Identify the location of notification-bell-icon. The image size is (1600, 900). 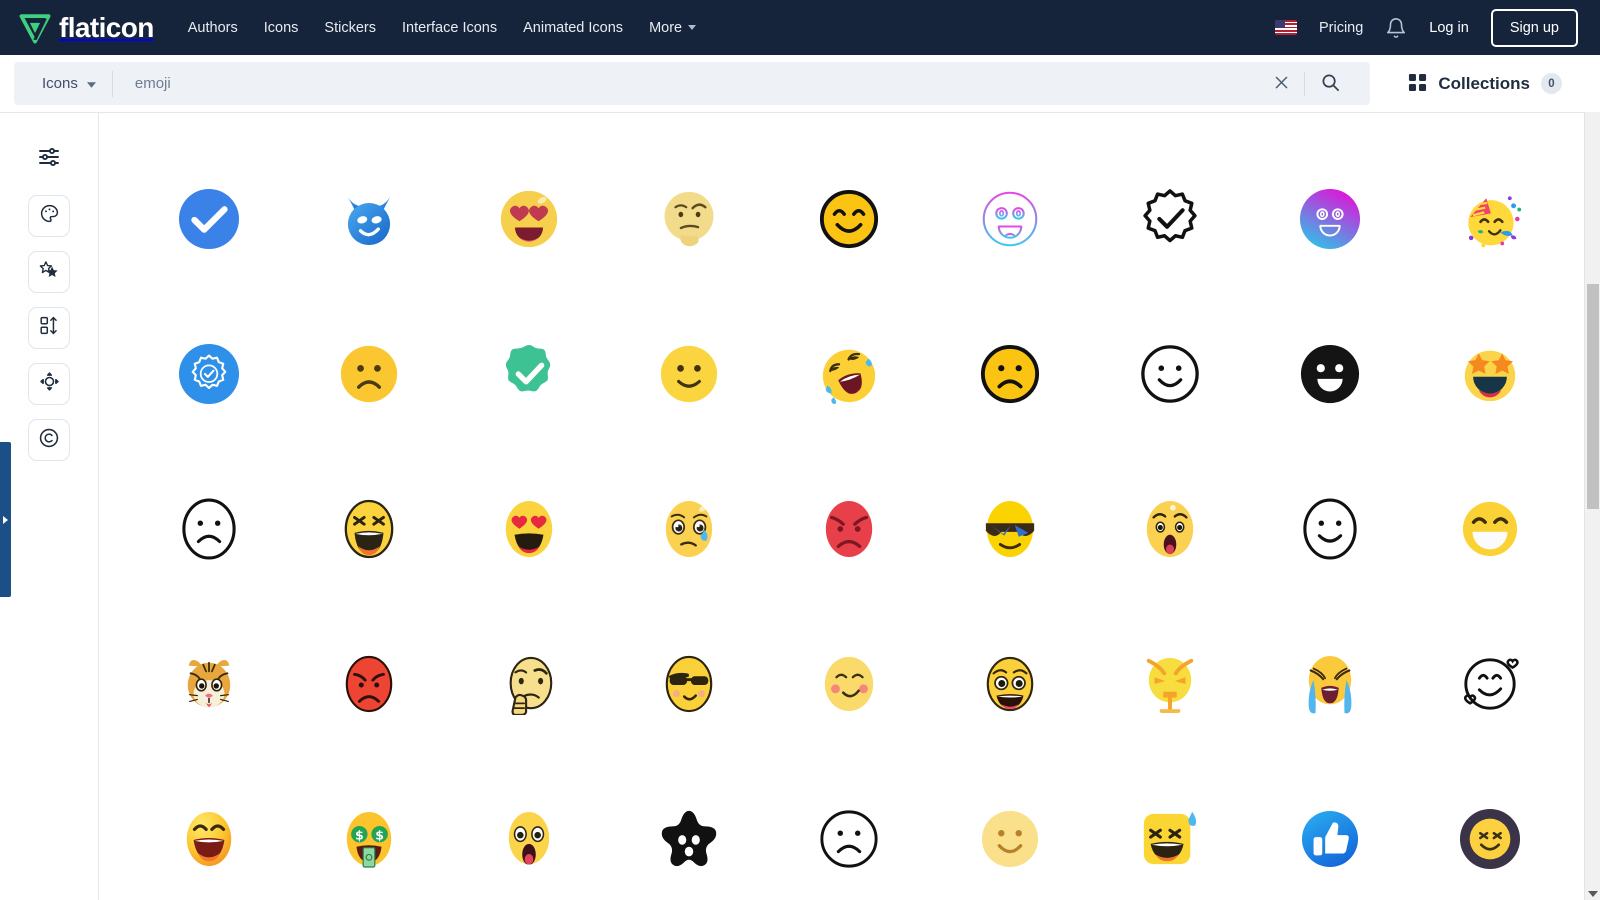
(1396, 28).